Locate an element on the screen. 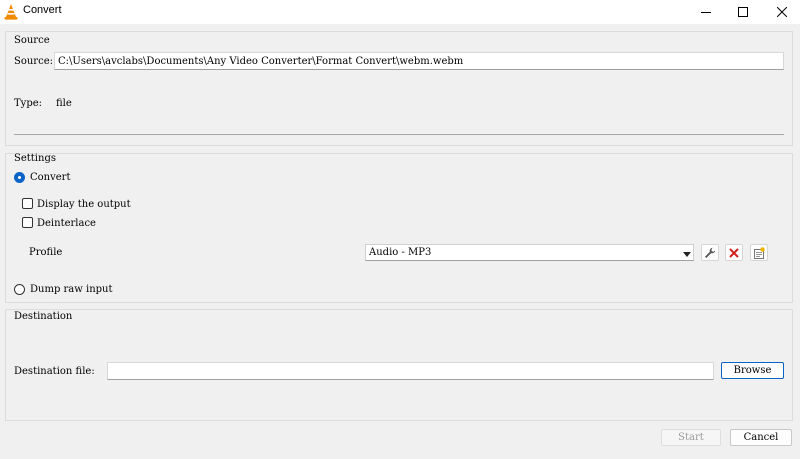 Image resolution: width=800 pixels, height=459 pixels. display-output-label: Display the output is located at coordinates (84, 204).